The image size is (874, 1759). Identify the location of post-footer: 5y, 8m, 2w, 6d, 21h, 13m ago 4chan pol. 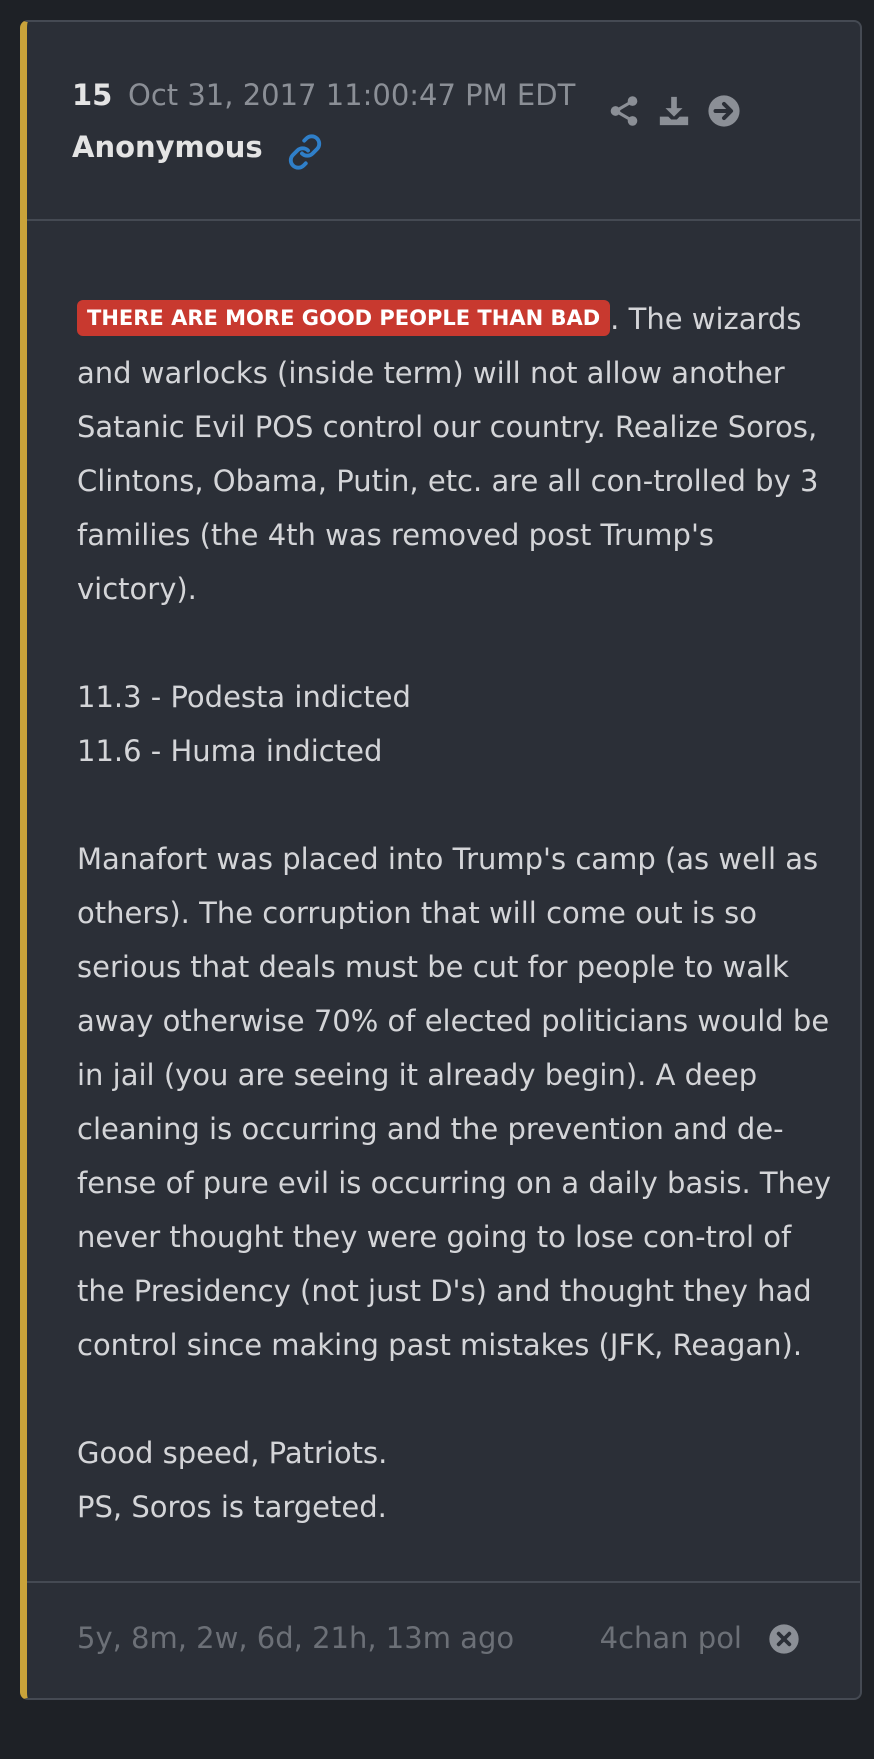
(443, 1639).